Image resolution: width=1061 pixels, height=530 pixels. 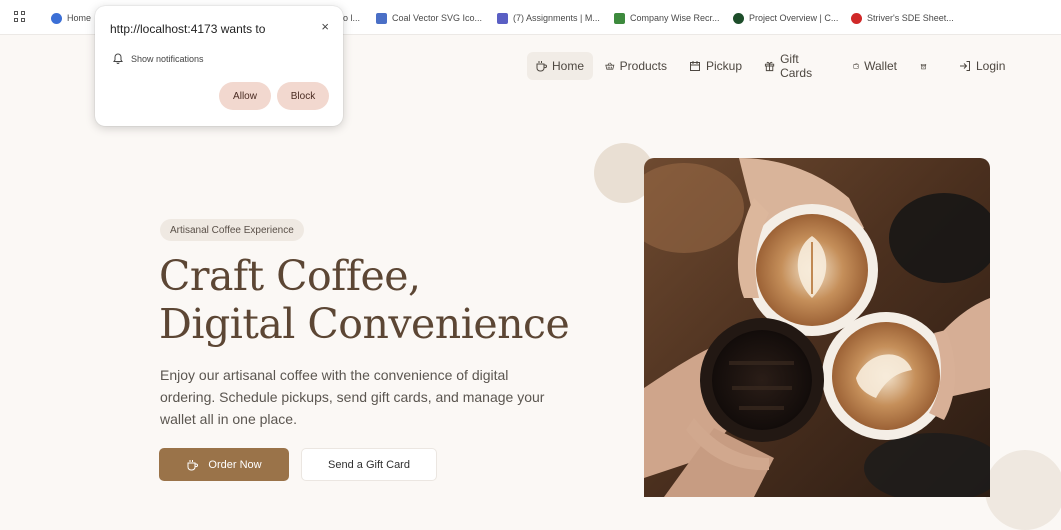 I want to click on nav-pickup: Pickup, so click(x=716, y=66).